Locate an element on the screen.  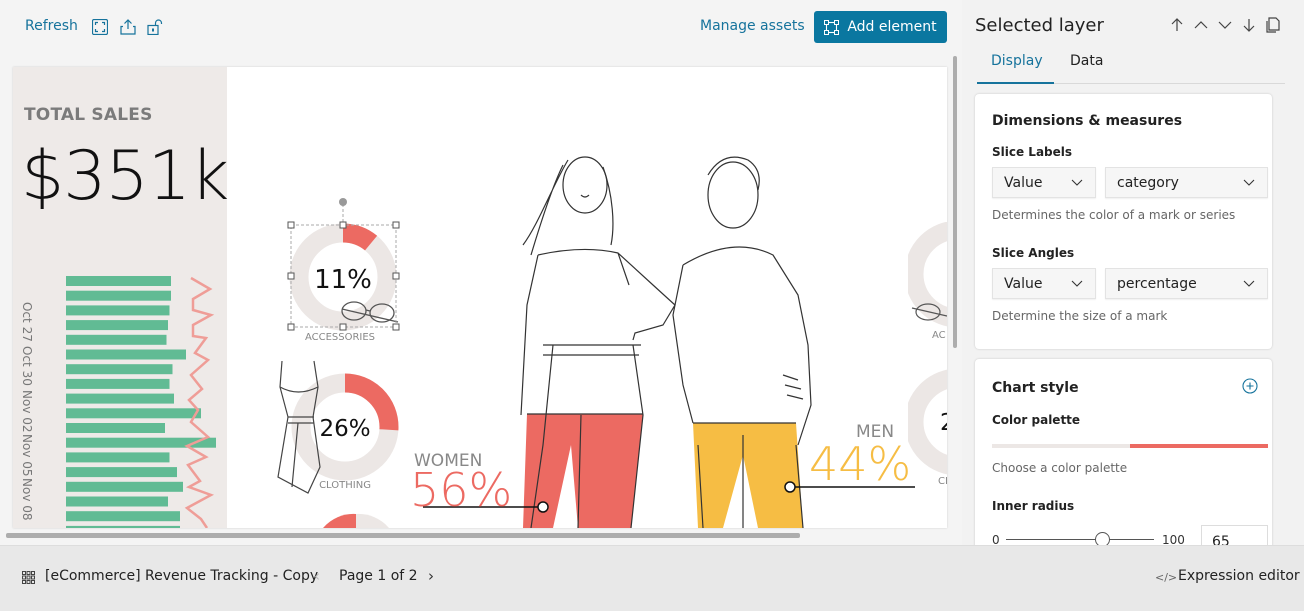
chart-style-title: Chart style is located at coordinates (1035, 388).